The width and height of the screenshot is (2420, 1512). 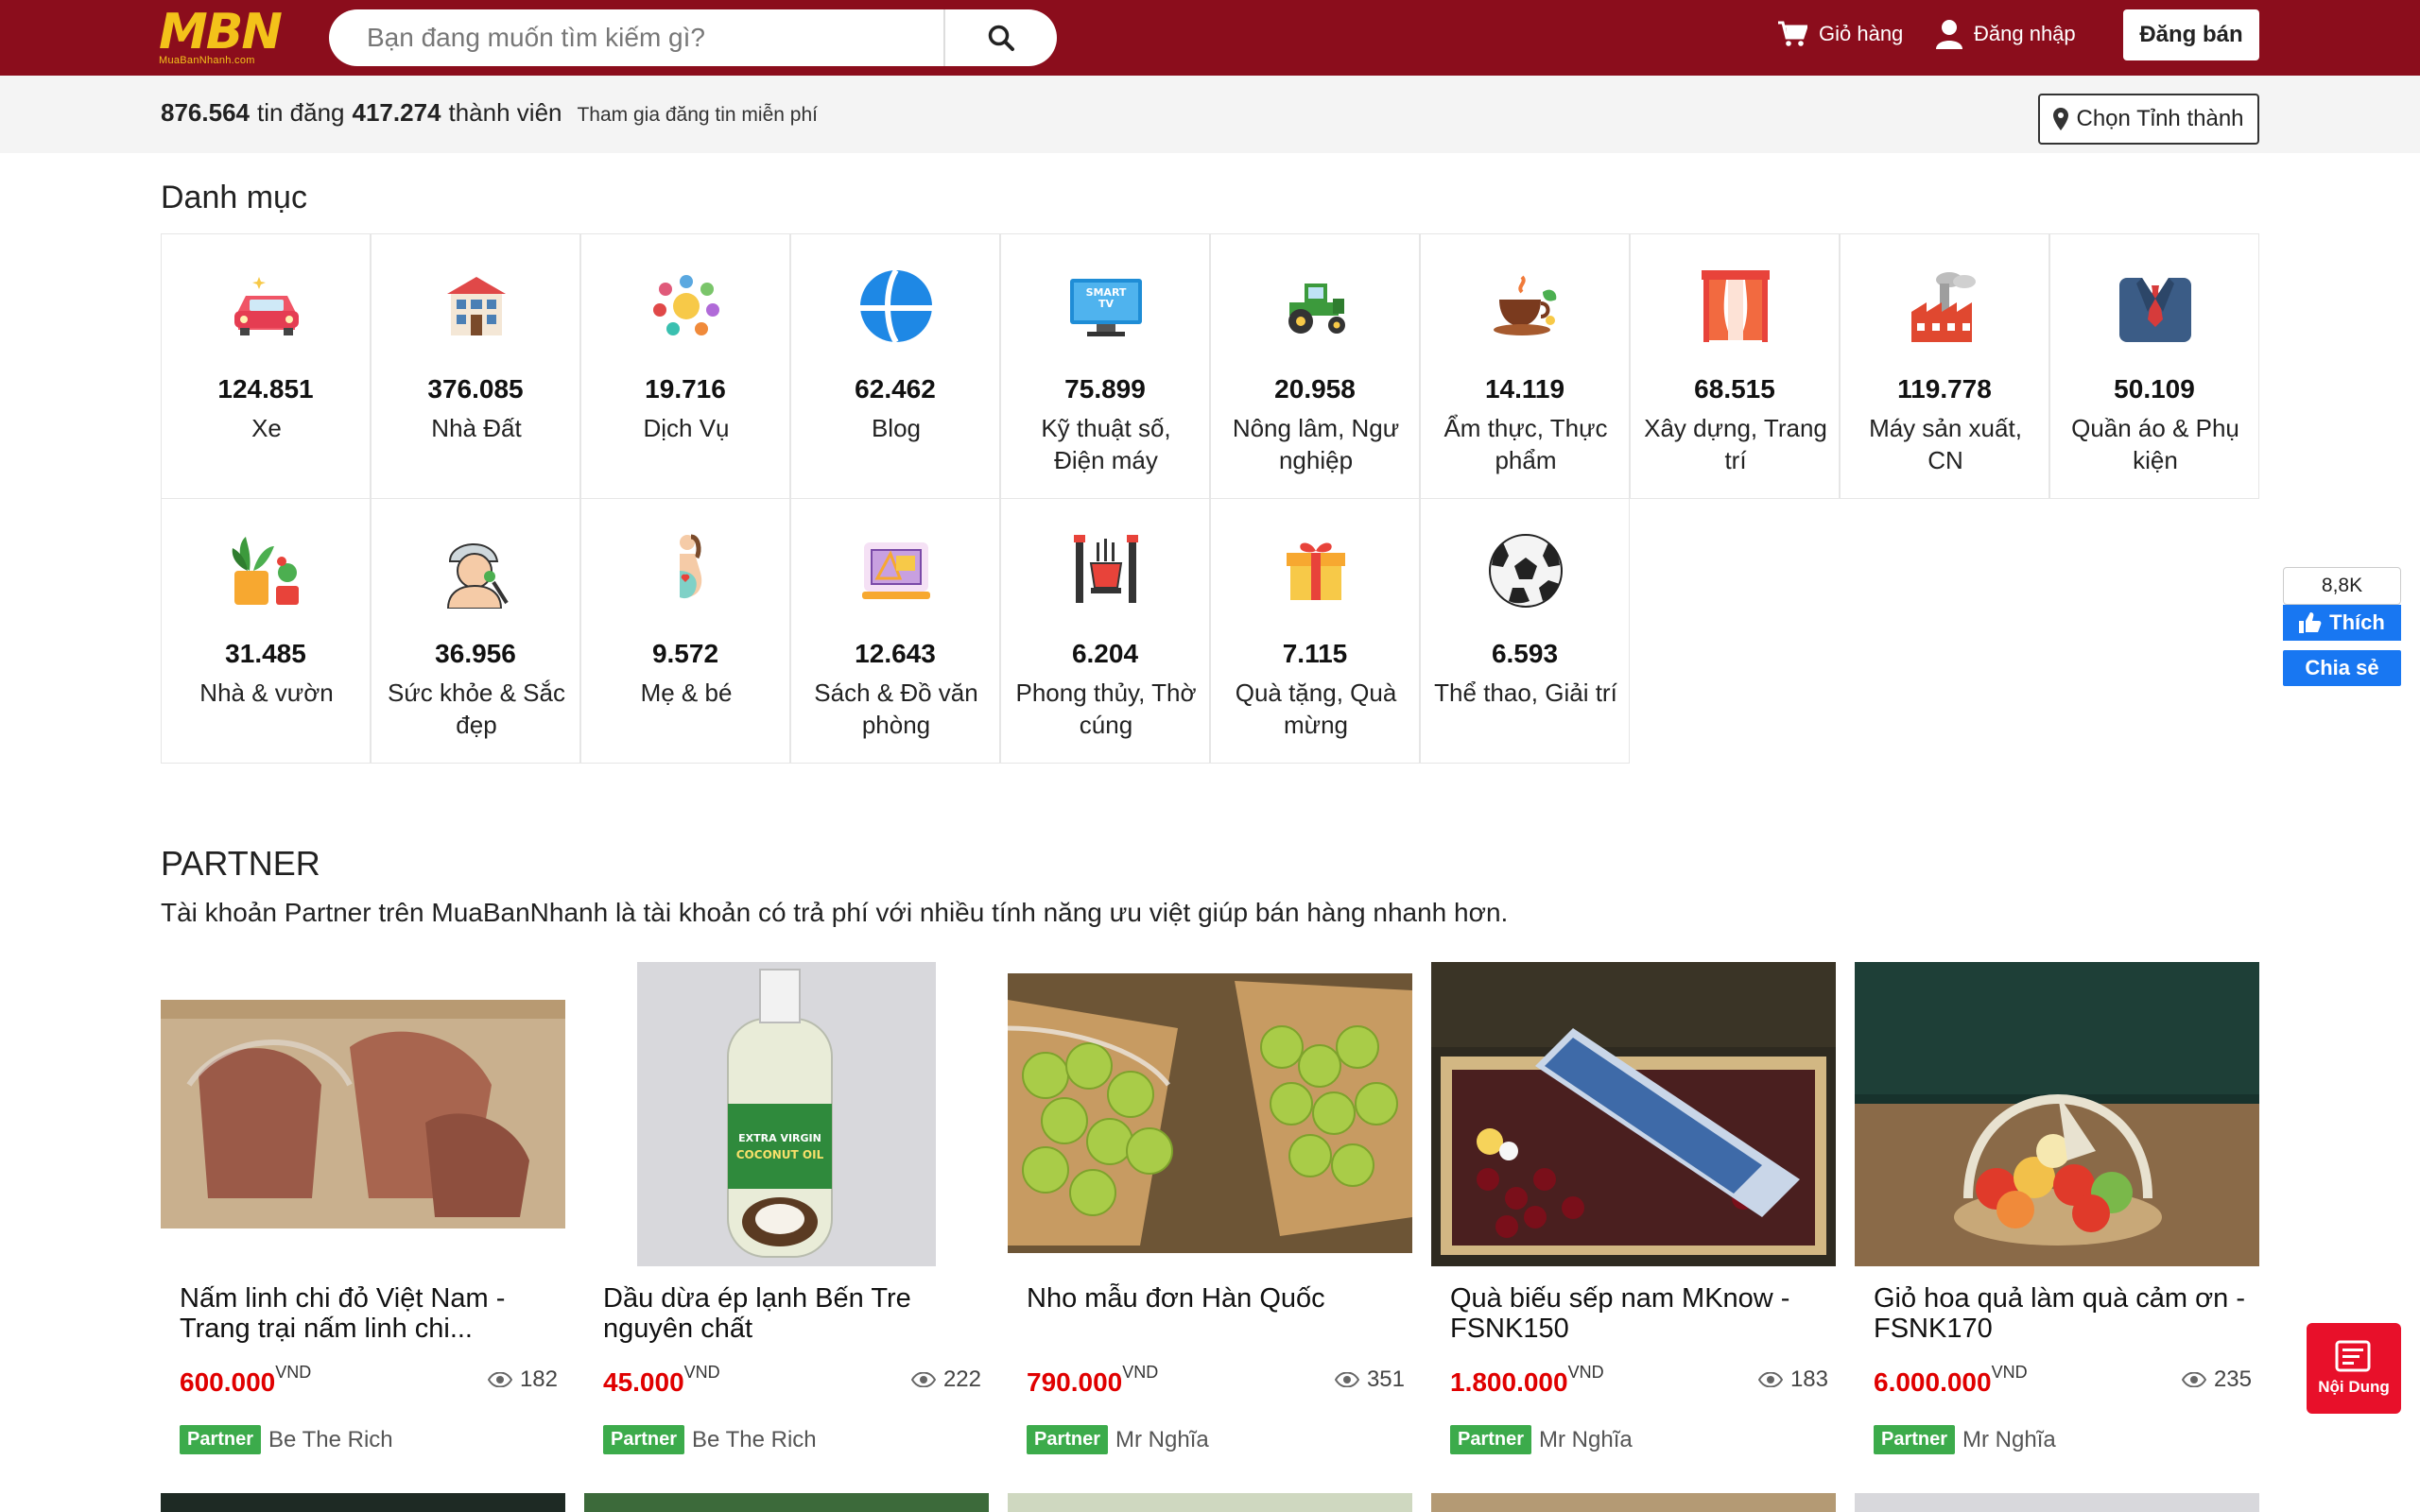 What do you see at coordinates (1861, 33) in the screenshot?
I see `cart-label: Giỏ hàng` at bounding box center [1861, 33].